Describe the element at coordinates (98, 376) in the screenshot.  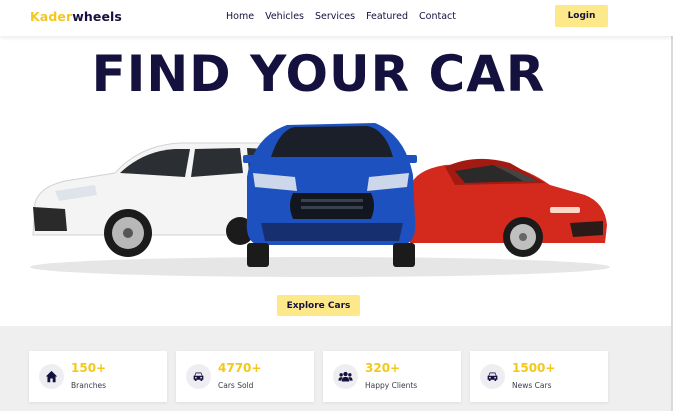
I see `stat-card-branches: 150+ Branches` at that location.